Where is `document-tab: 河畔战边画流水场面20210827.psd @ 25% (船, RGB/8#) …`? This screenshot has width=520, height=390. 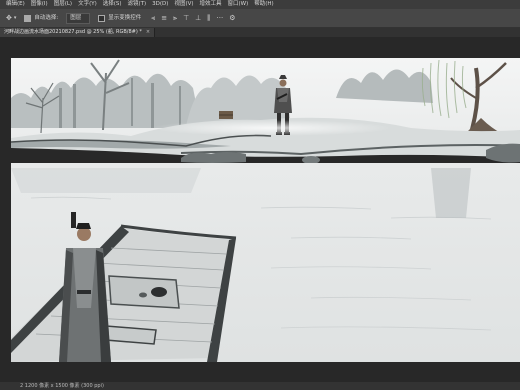 document-tab: 河畔战边画流水场面20210827.psd @ 25% (船, RGB/8#) … is located at coordinates (78, 32).